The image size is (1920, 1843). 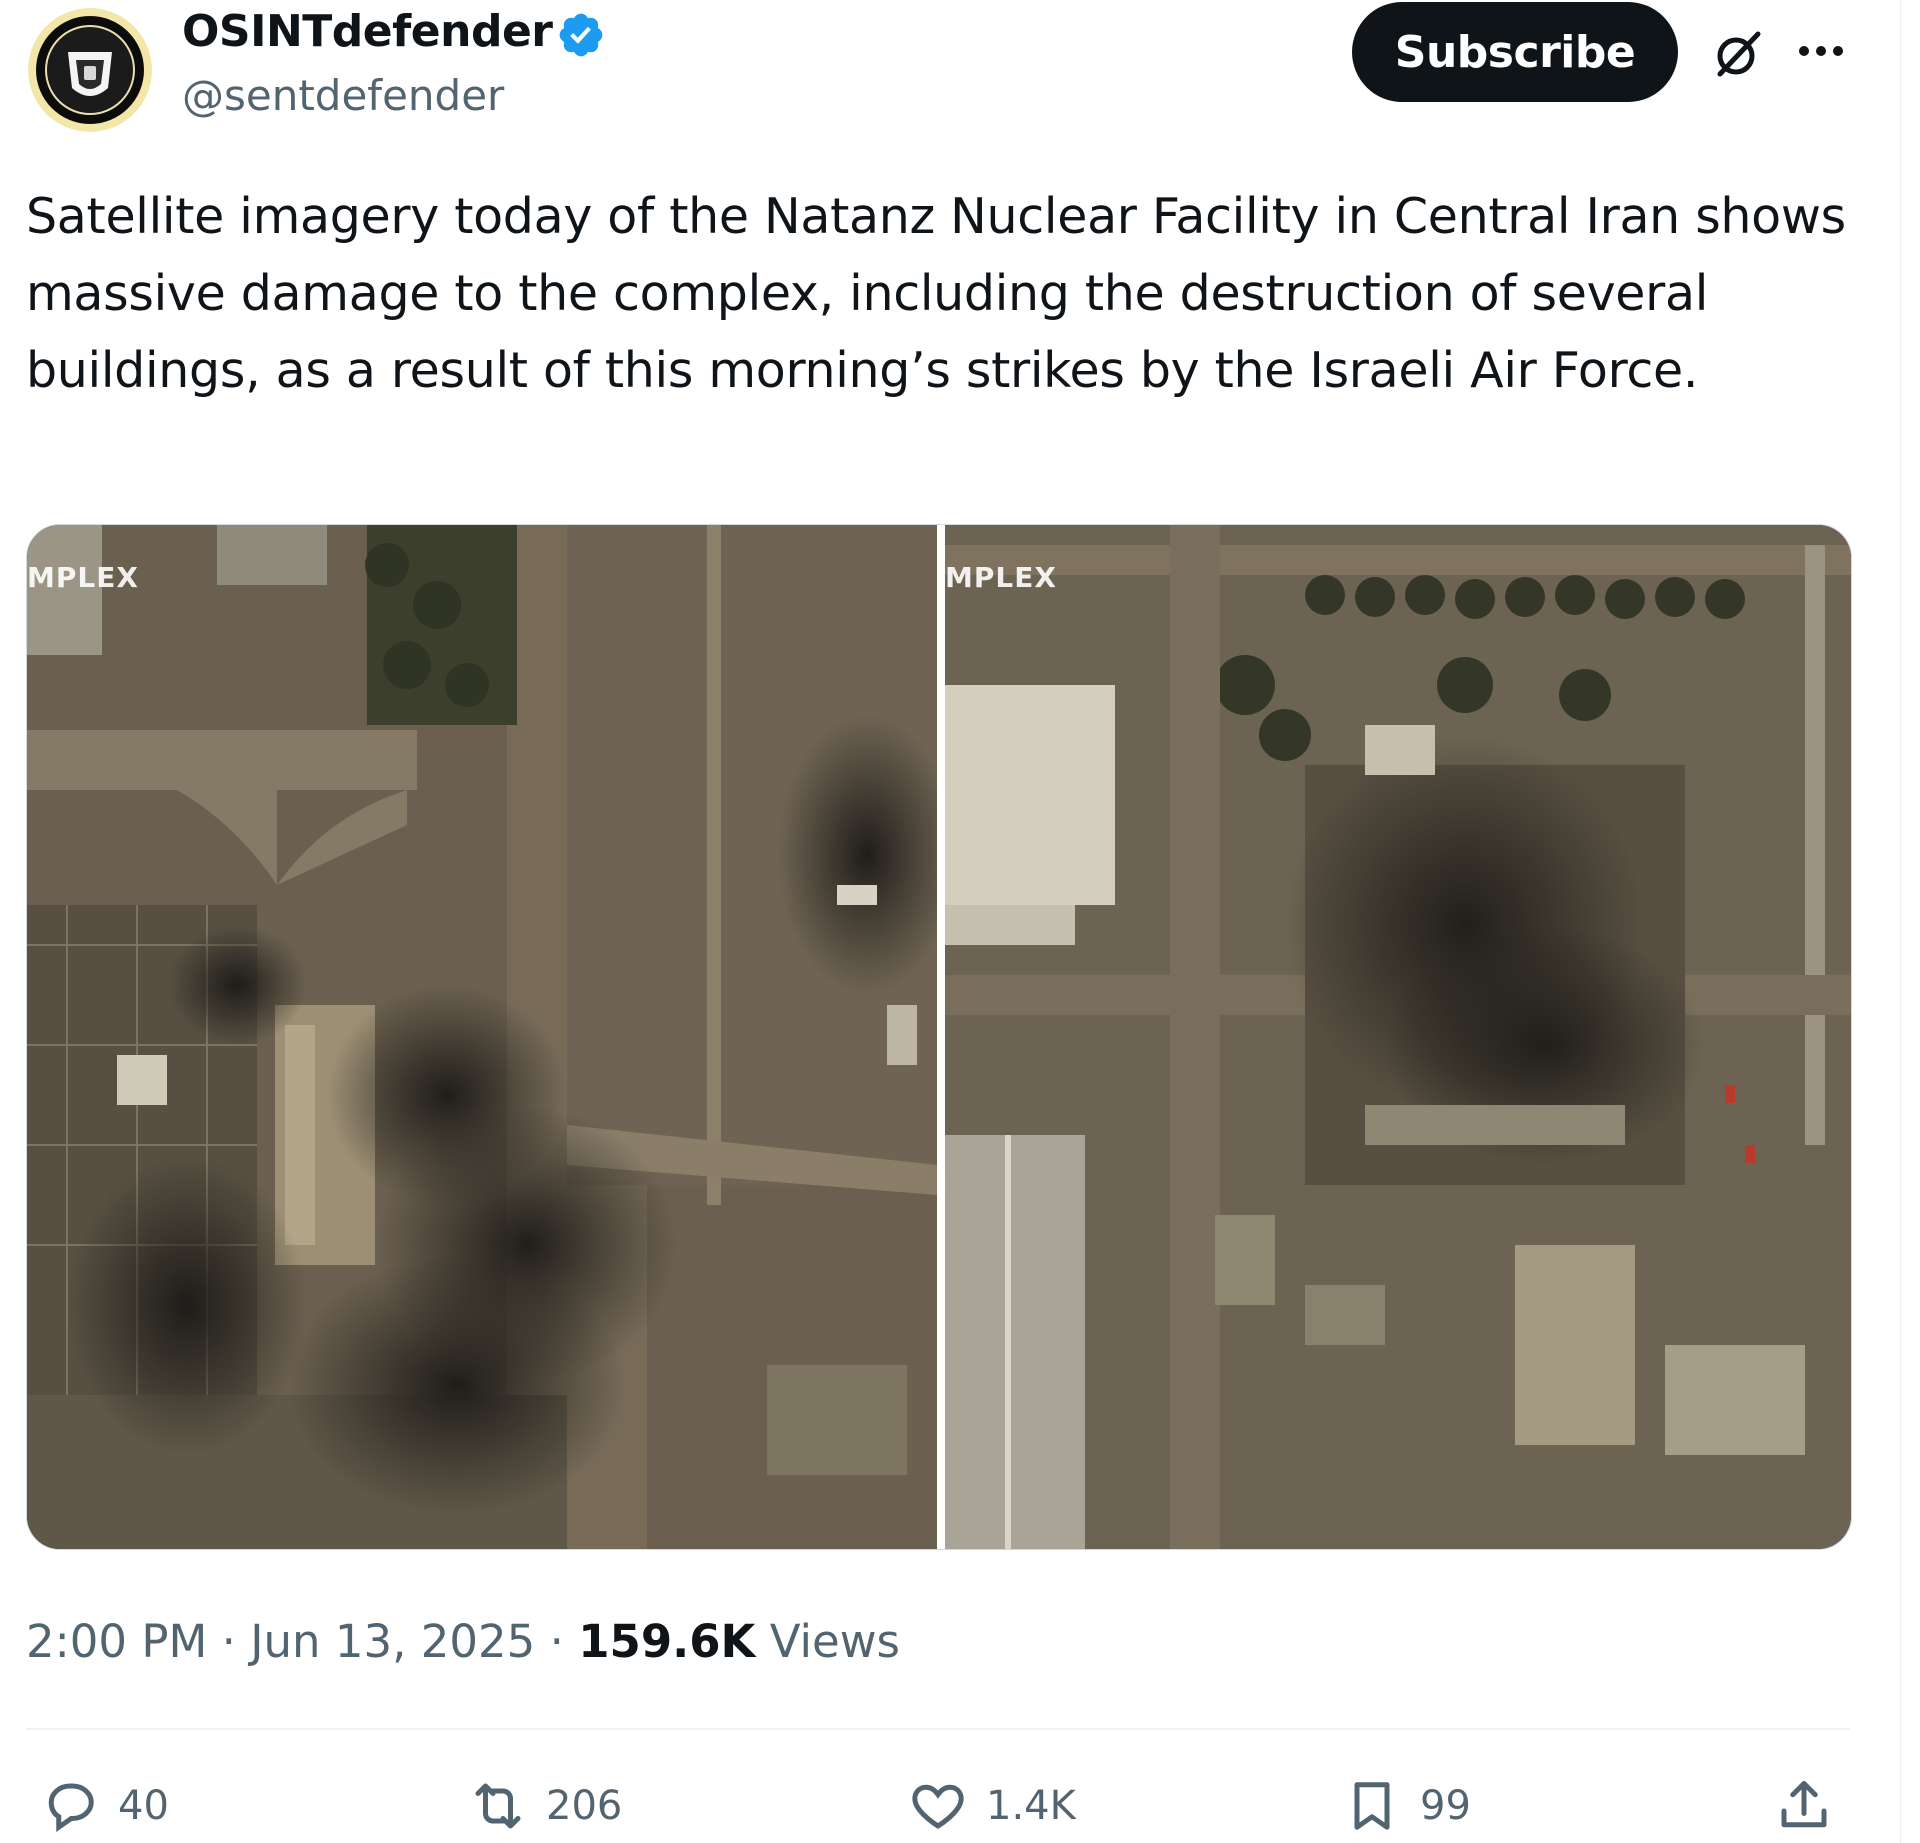 What do you see at coordinates (938, 1806) in the screenshot?
I see `heart-icon` at bounding box center [938, 1806].